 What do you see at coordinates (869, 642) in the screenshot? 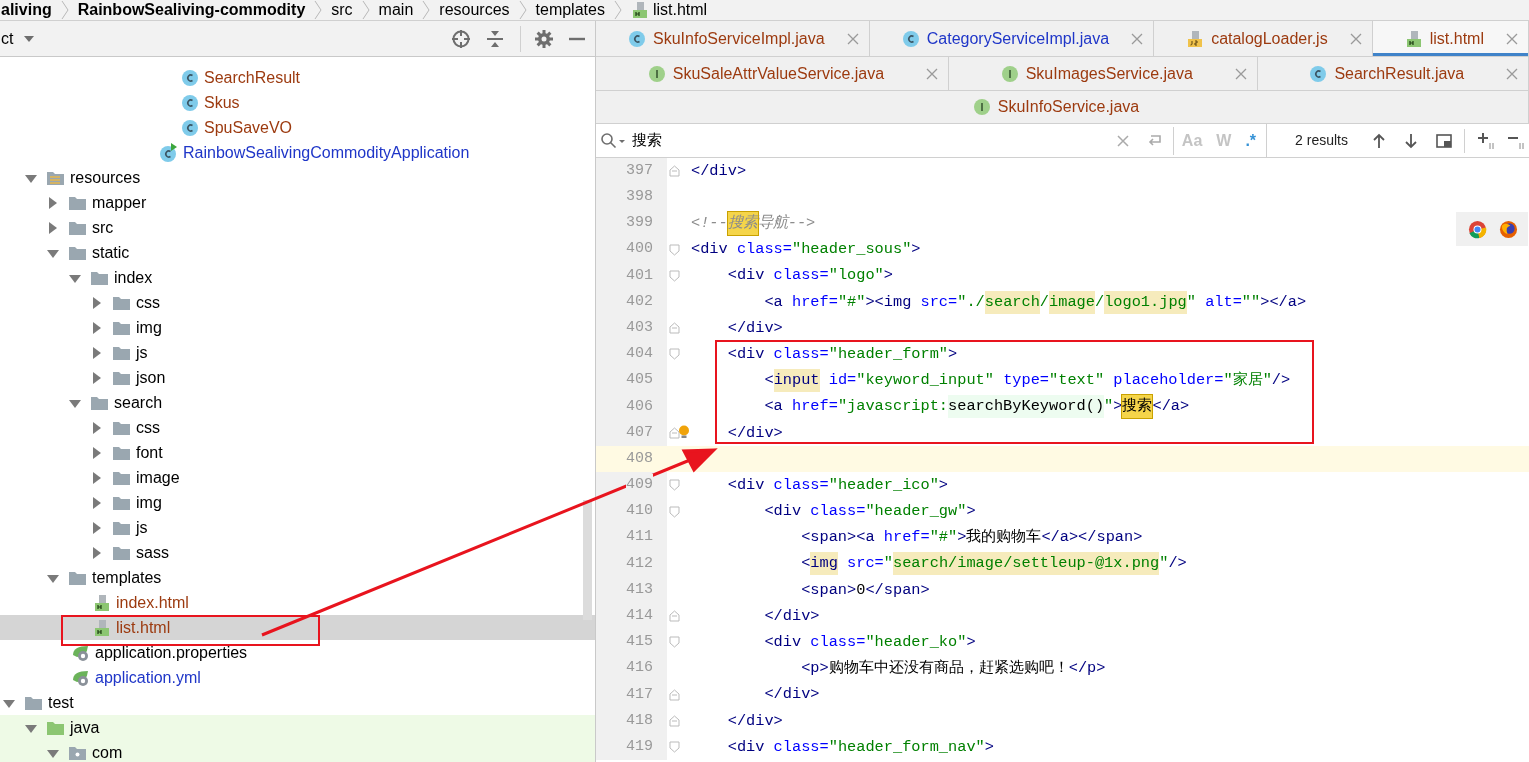
I see `code-line: <div class="header_ko">` at bounding box center [869, 642].